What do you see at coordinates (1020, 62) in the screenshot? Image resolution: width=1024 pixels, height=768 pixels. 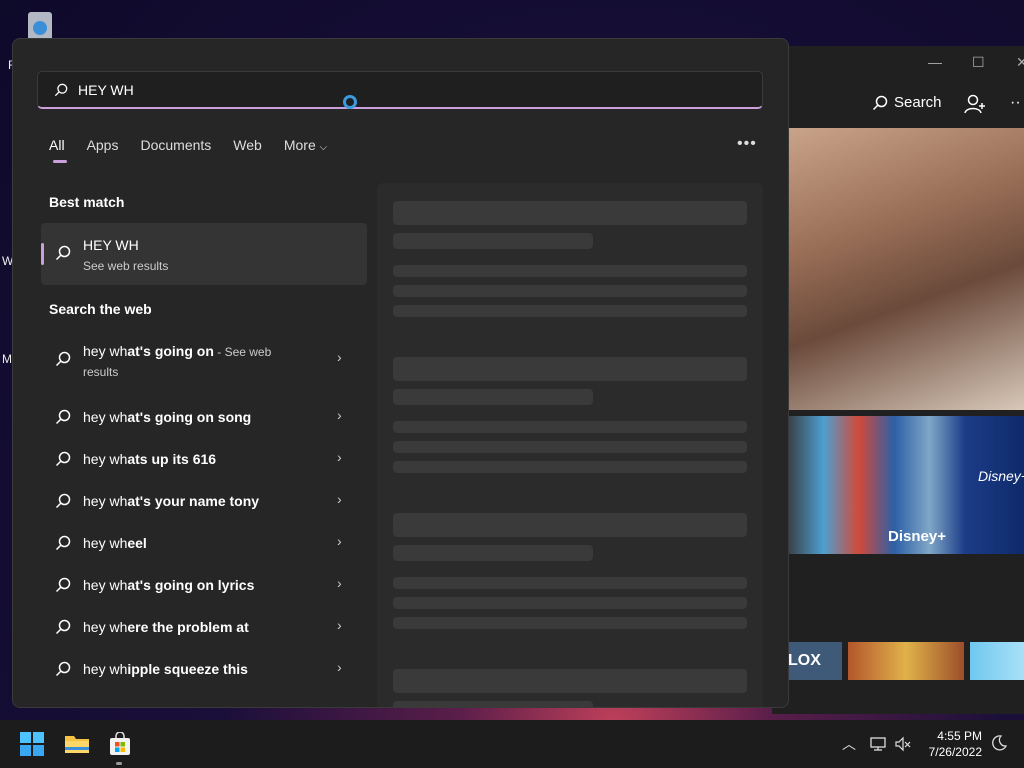 I see `close-icon: ✕` at bounding box center [1020, 62].